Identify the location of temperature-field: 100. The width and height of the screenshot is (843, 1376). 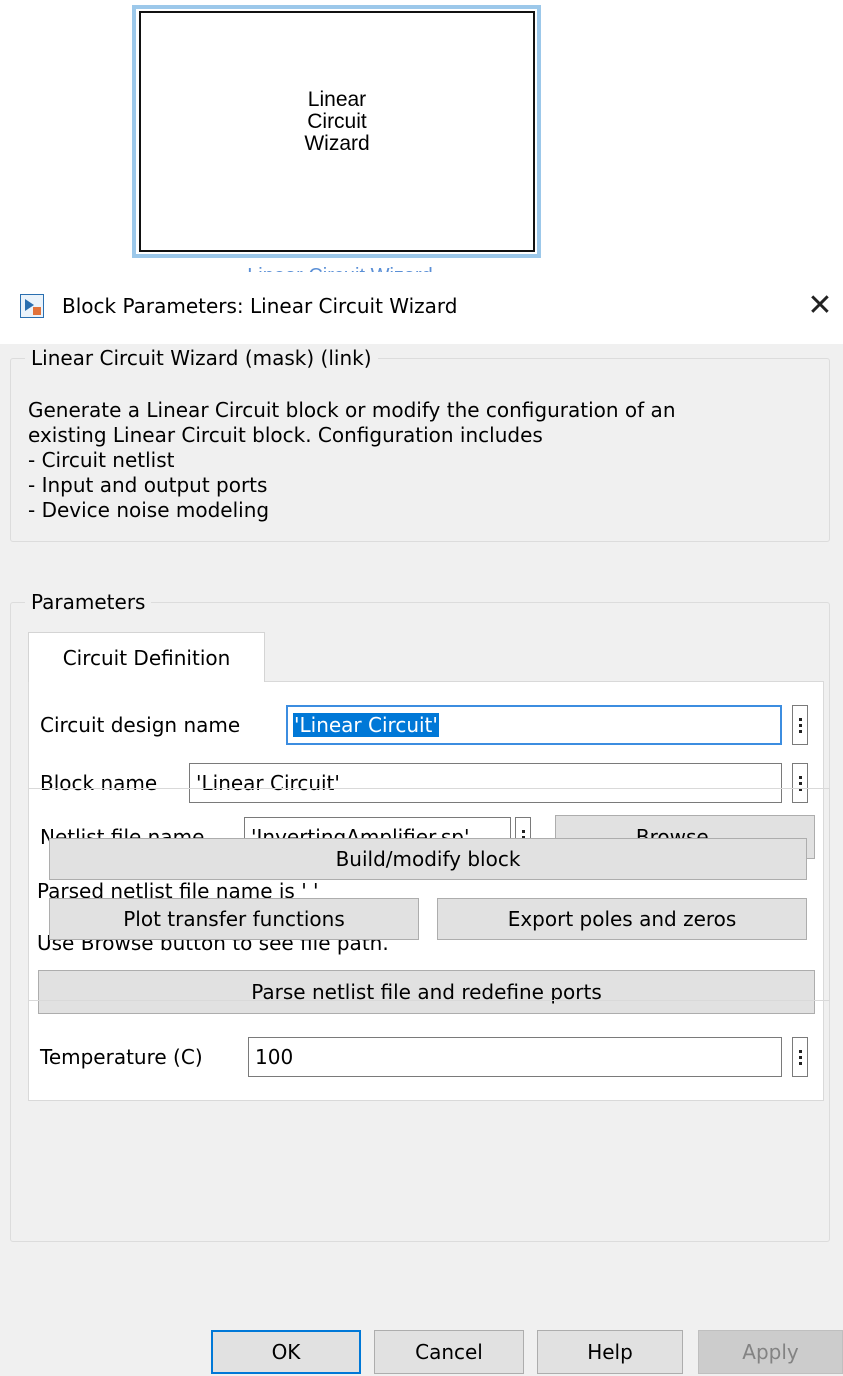
(515, 1057).